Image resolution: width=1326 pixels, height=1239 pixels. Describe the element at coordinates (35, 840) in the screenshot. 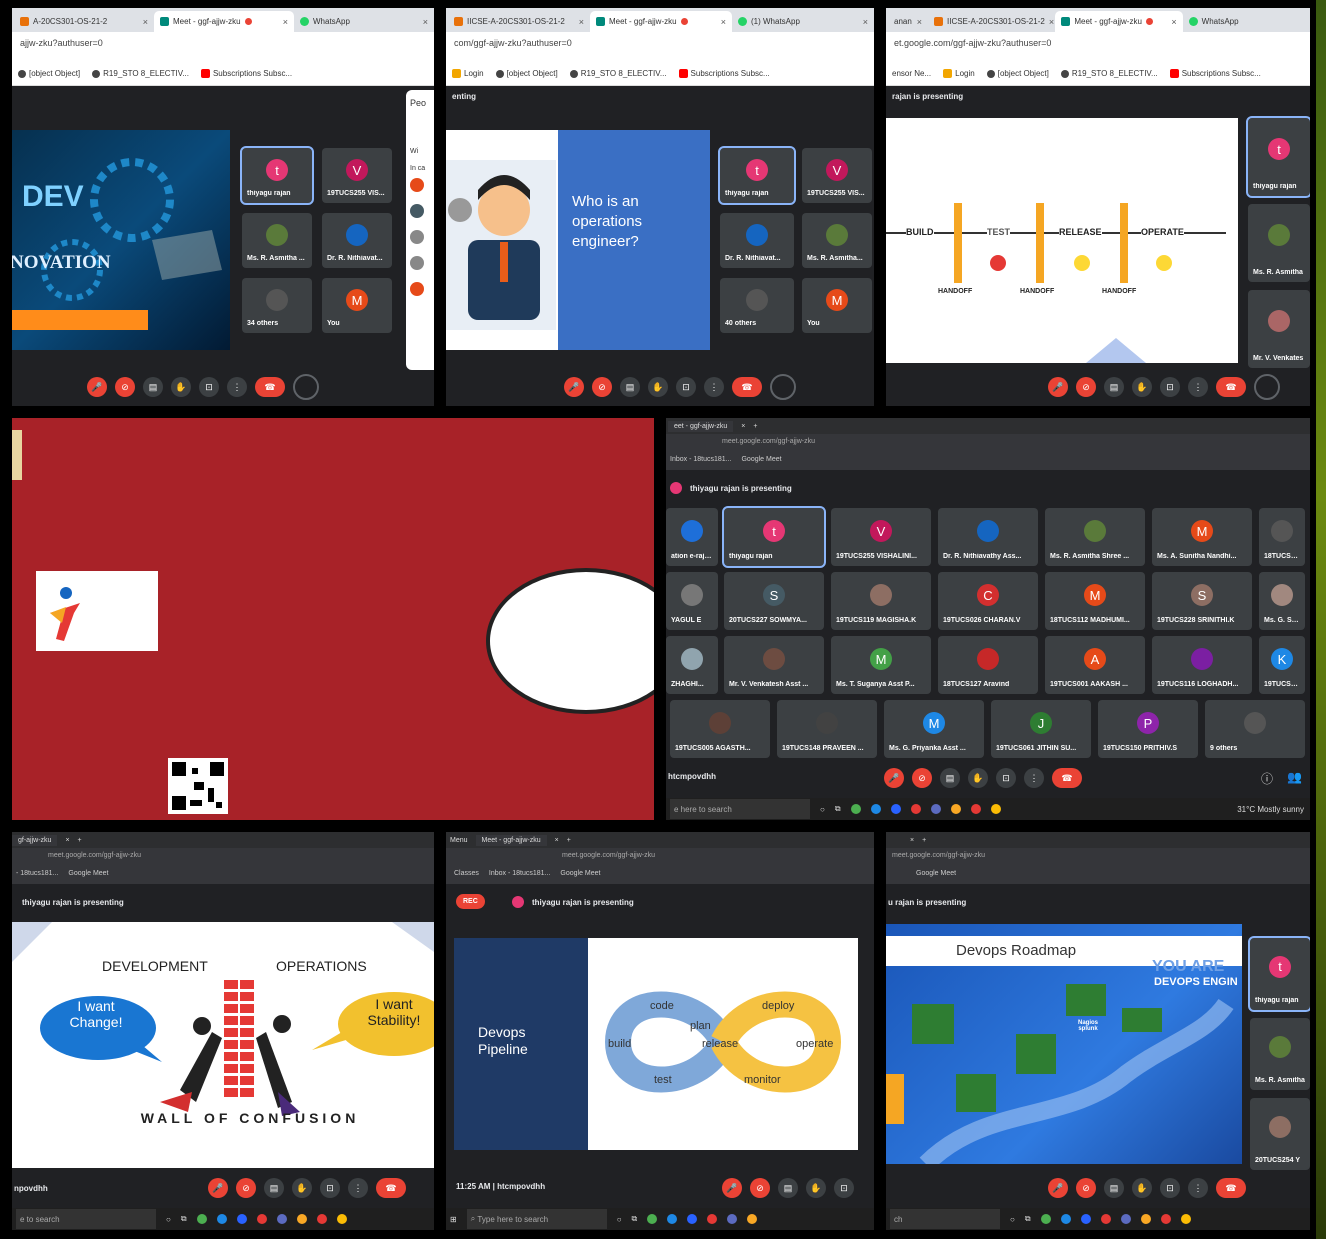

I see `tab-meet: gf-ajjw-zku` at that location.